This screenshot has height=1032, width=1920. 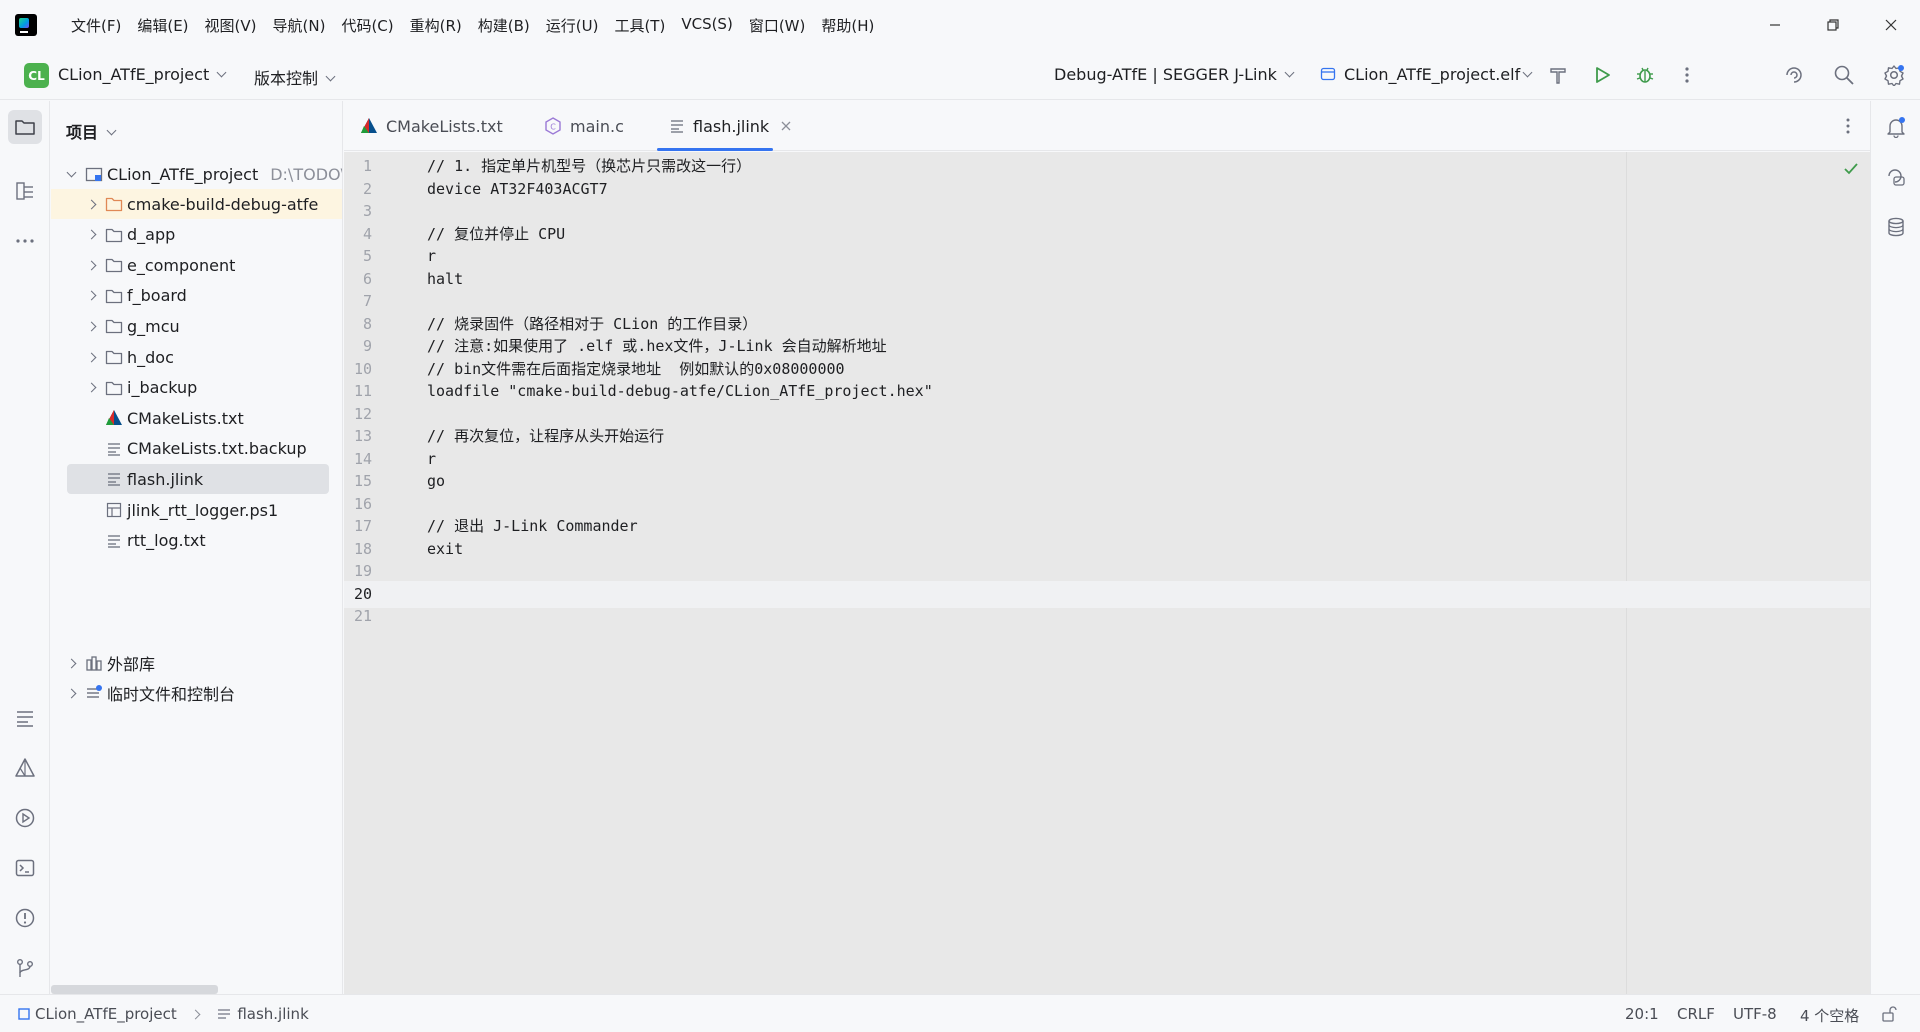 I want to click on close-window-button, so click(x=1891, y=25).